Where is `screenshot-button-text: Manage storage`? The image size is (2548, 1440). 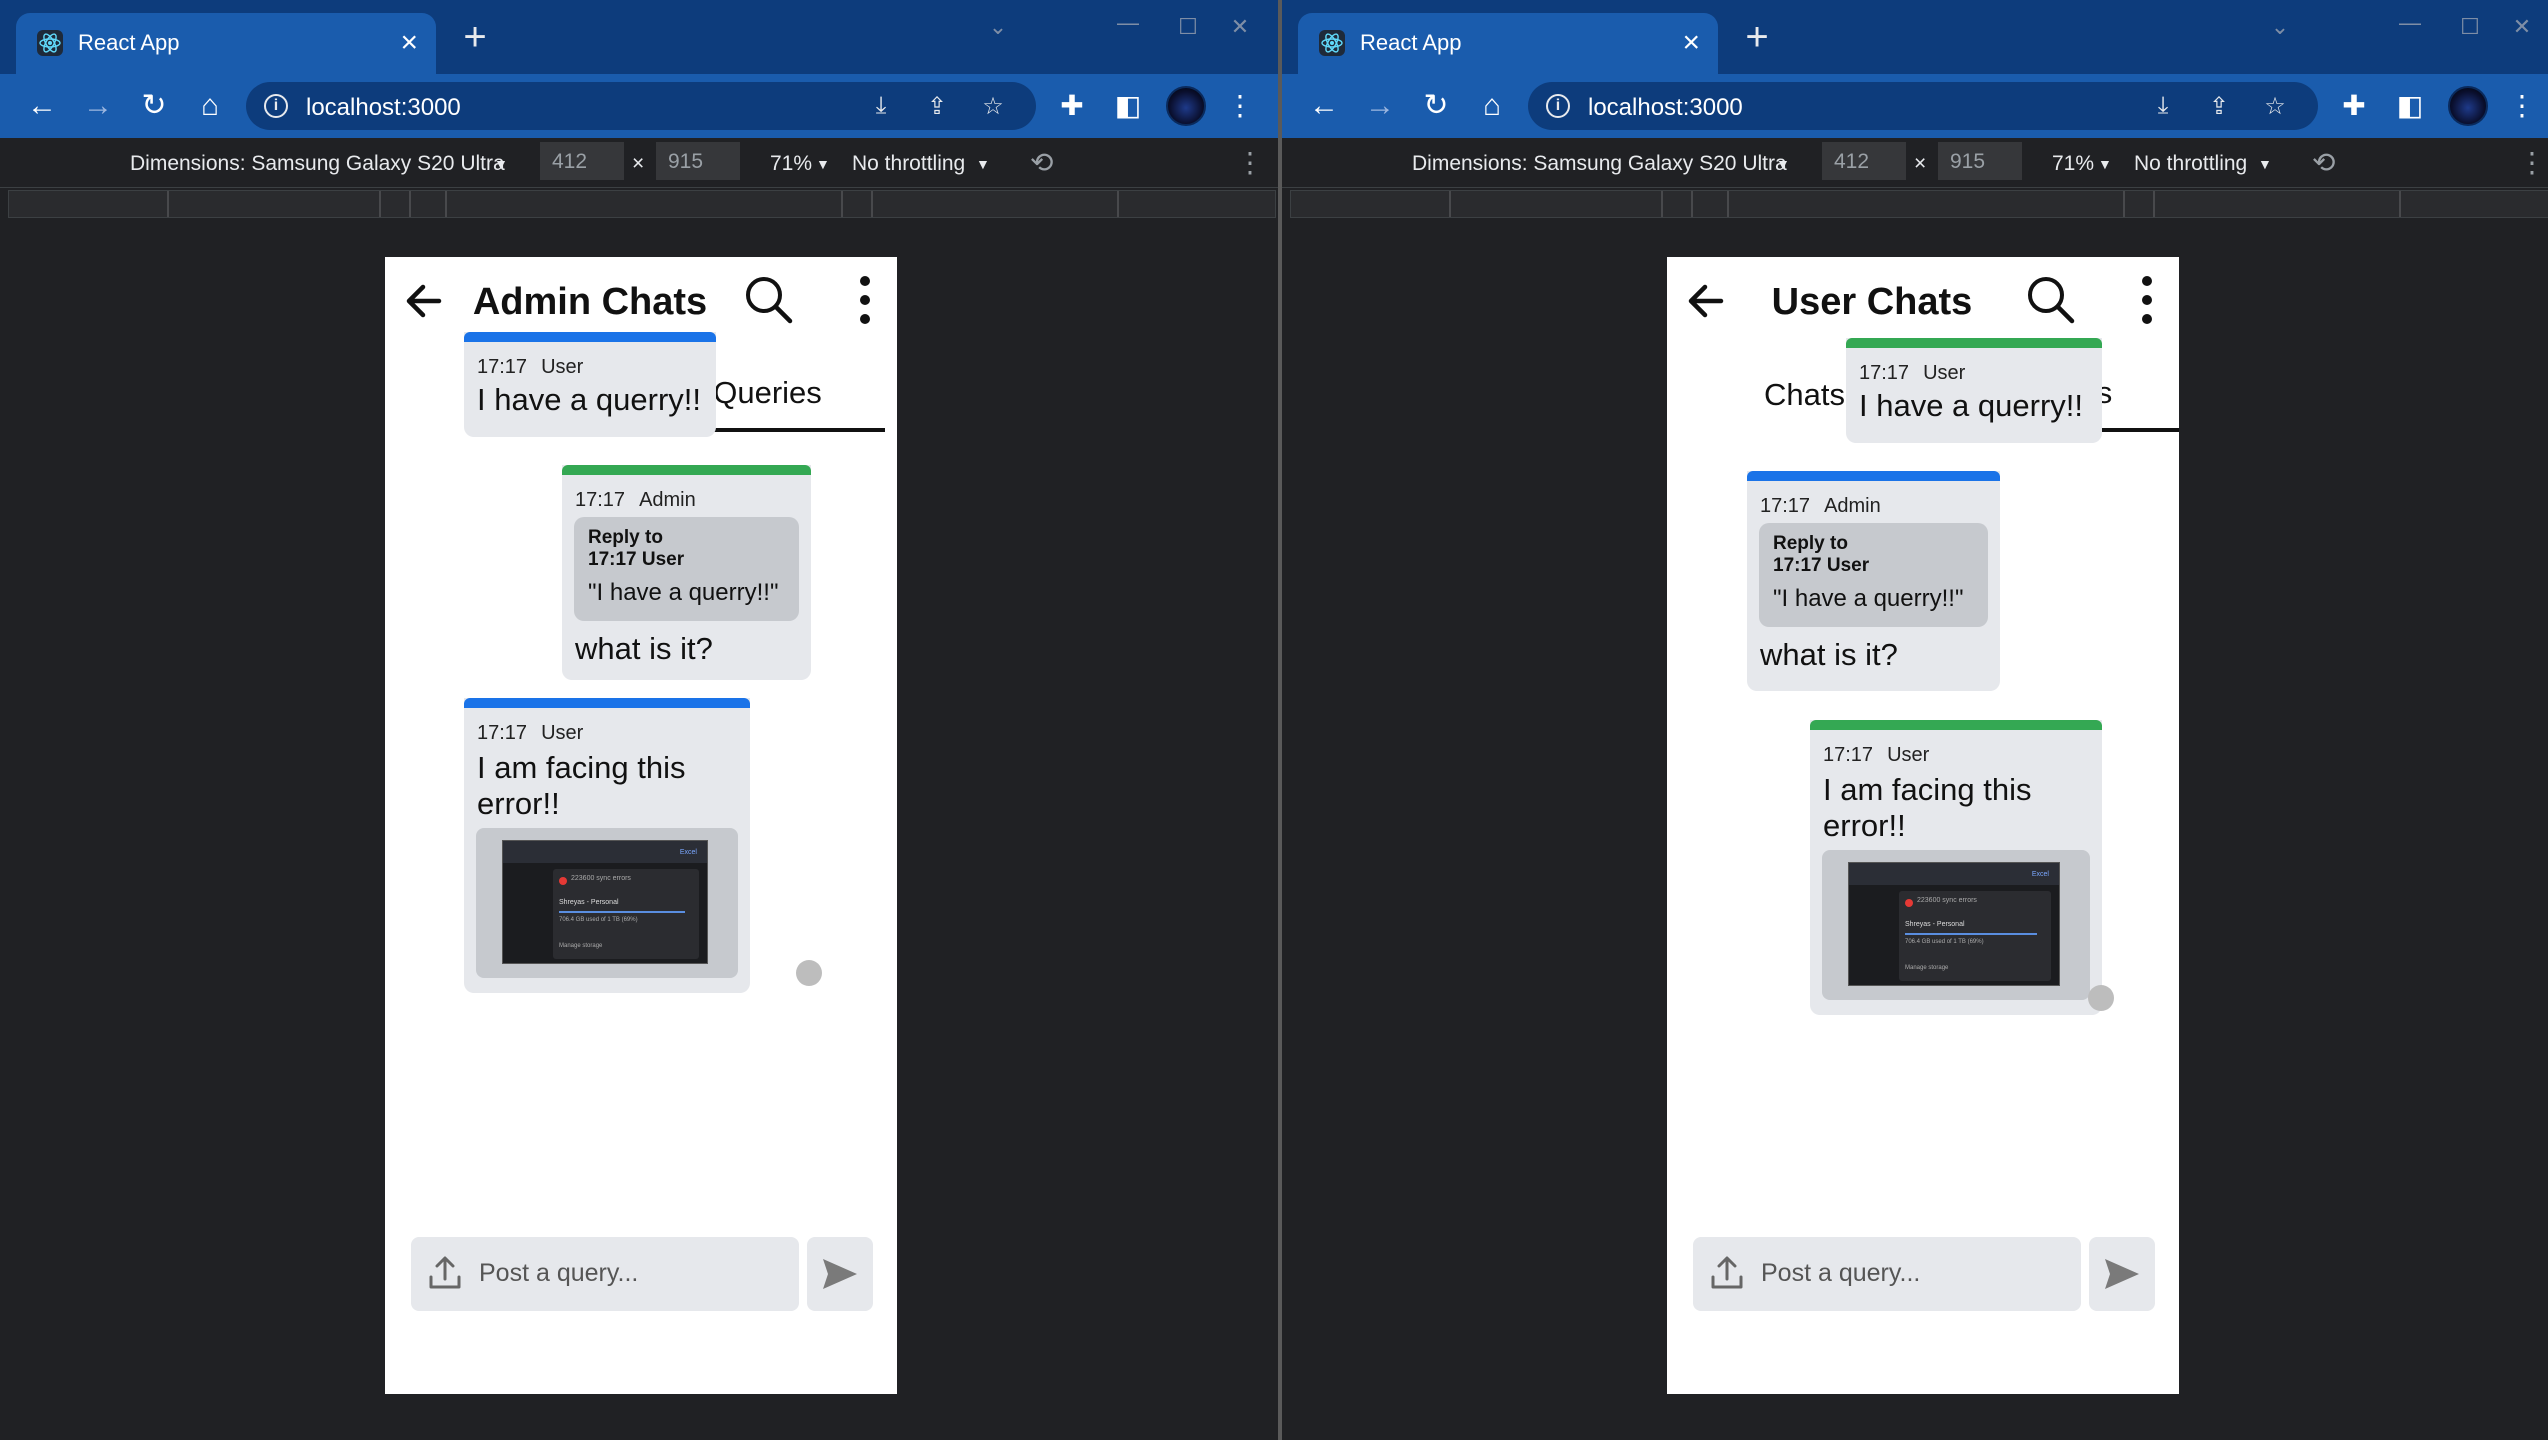
screenshot-button-text: Manage storage is located at coordinates (581, 946).